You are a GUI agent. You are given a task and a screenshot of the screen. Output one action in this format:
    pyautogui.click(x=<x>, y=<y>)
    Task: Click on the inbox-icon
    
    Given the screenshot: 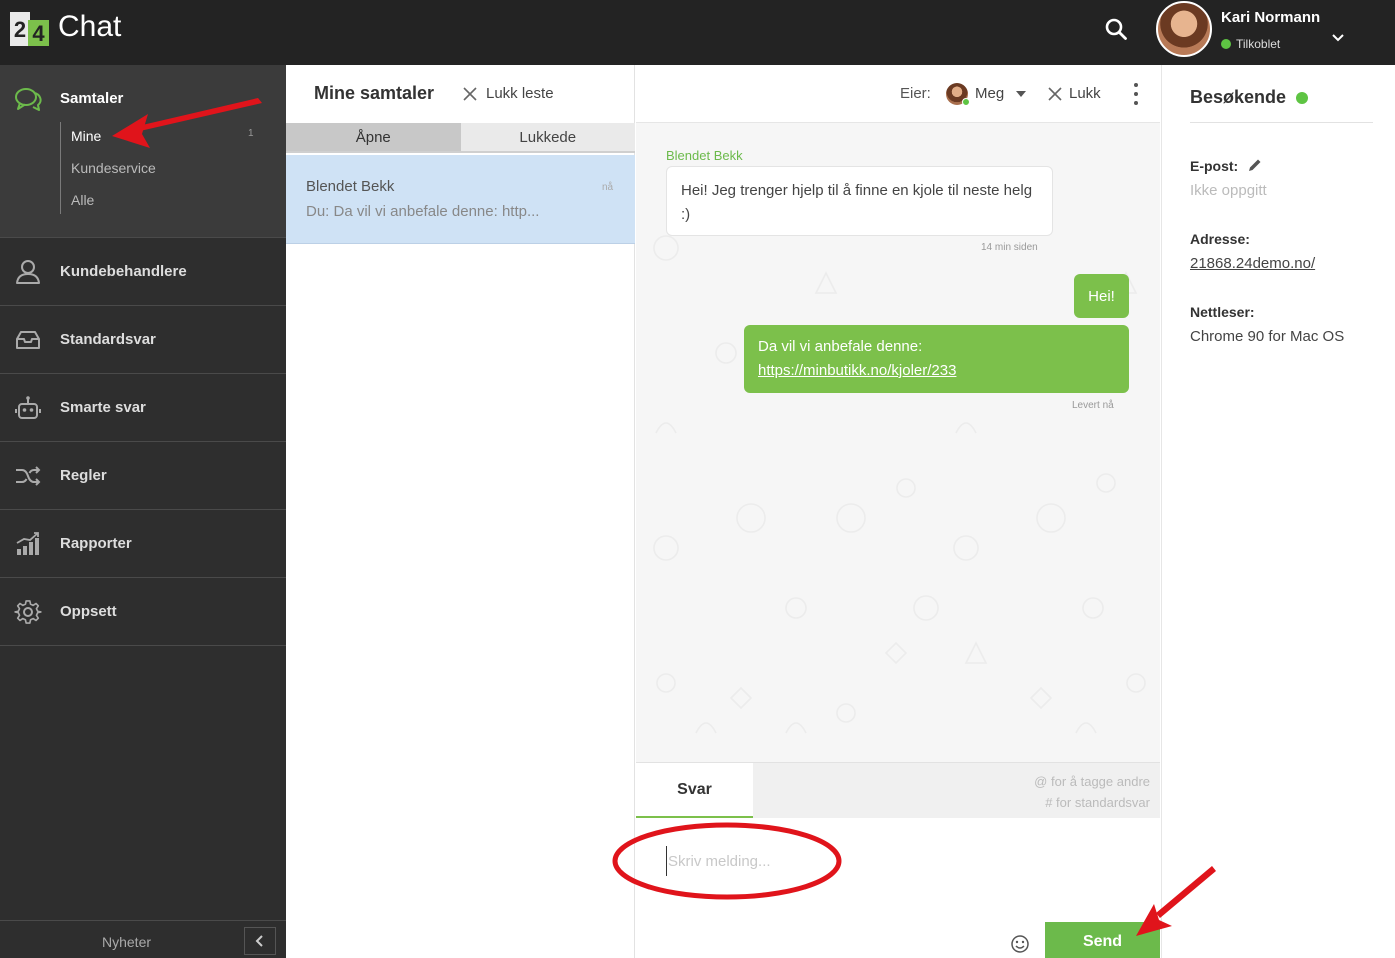 What is the action you would take?
    pyautogui.click(x=28, y=339)
    